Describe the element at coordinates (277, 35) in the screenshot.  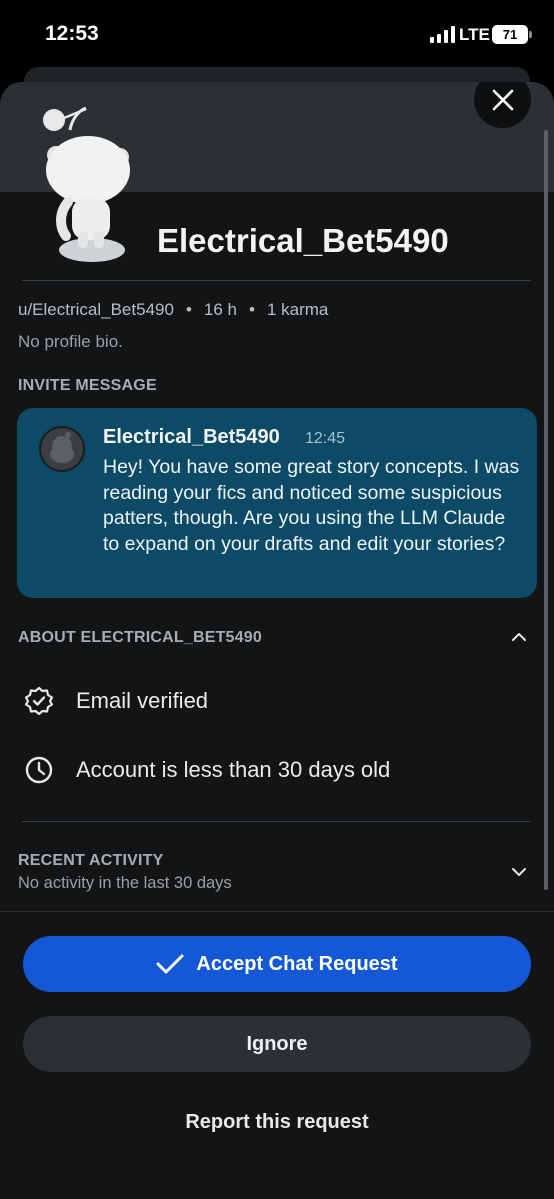
I see `status-bar: 12:53 LTE 71` at that location.